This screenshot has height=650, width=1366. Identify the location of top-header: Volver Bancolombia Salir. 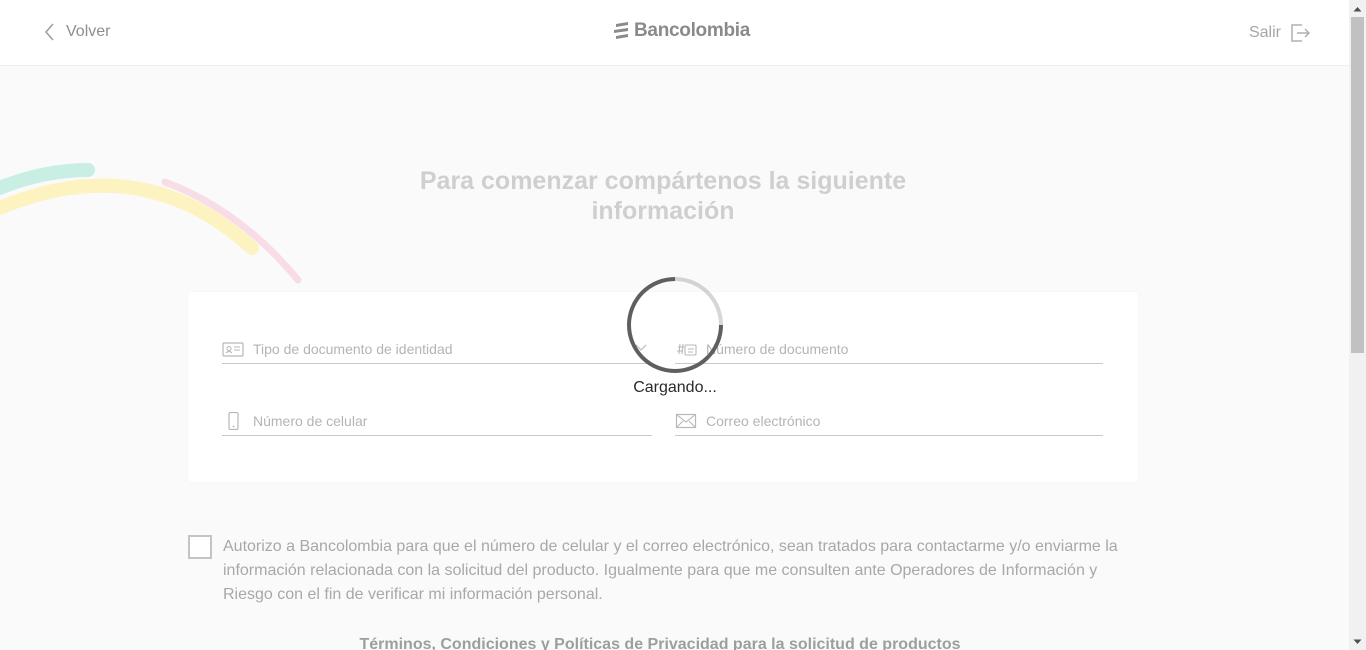
(674, 33).